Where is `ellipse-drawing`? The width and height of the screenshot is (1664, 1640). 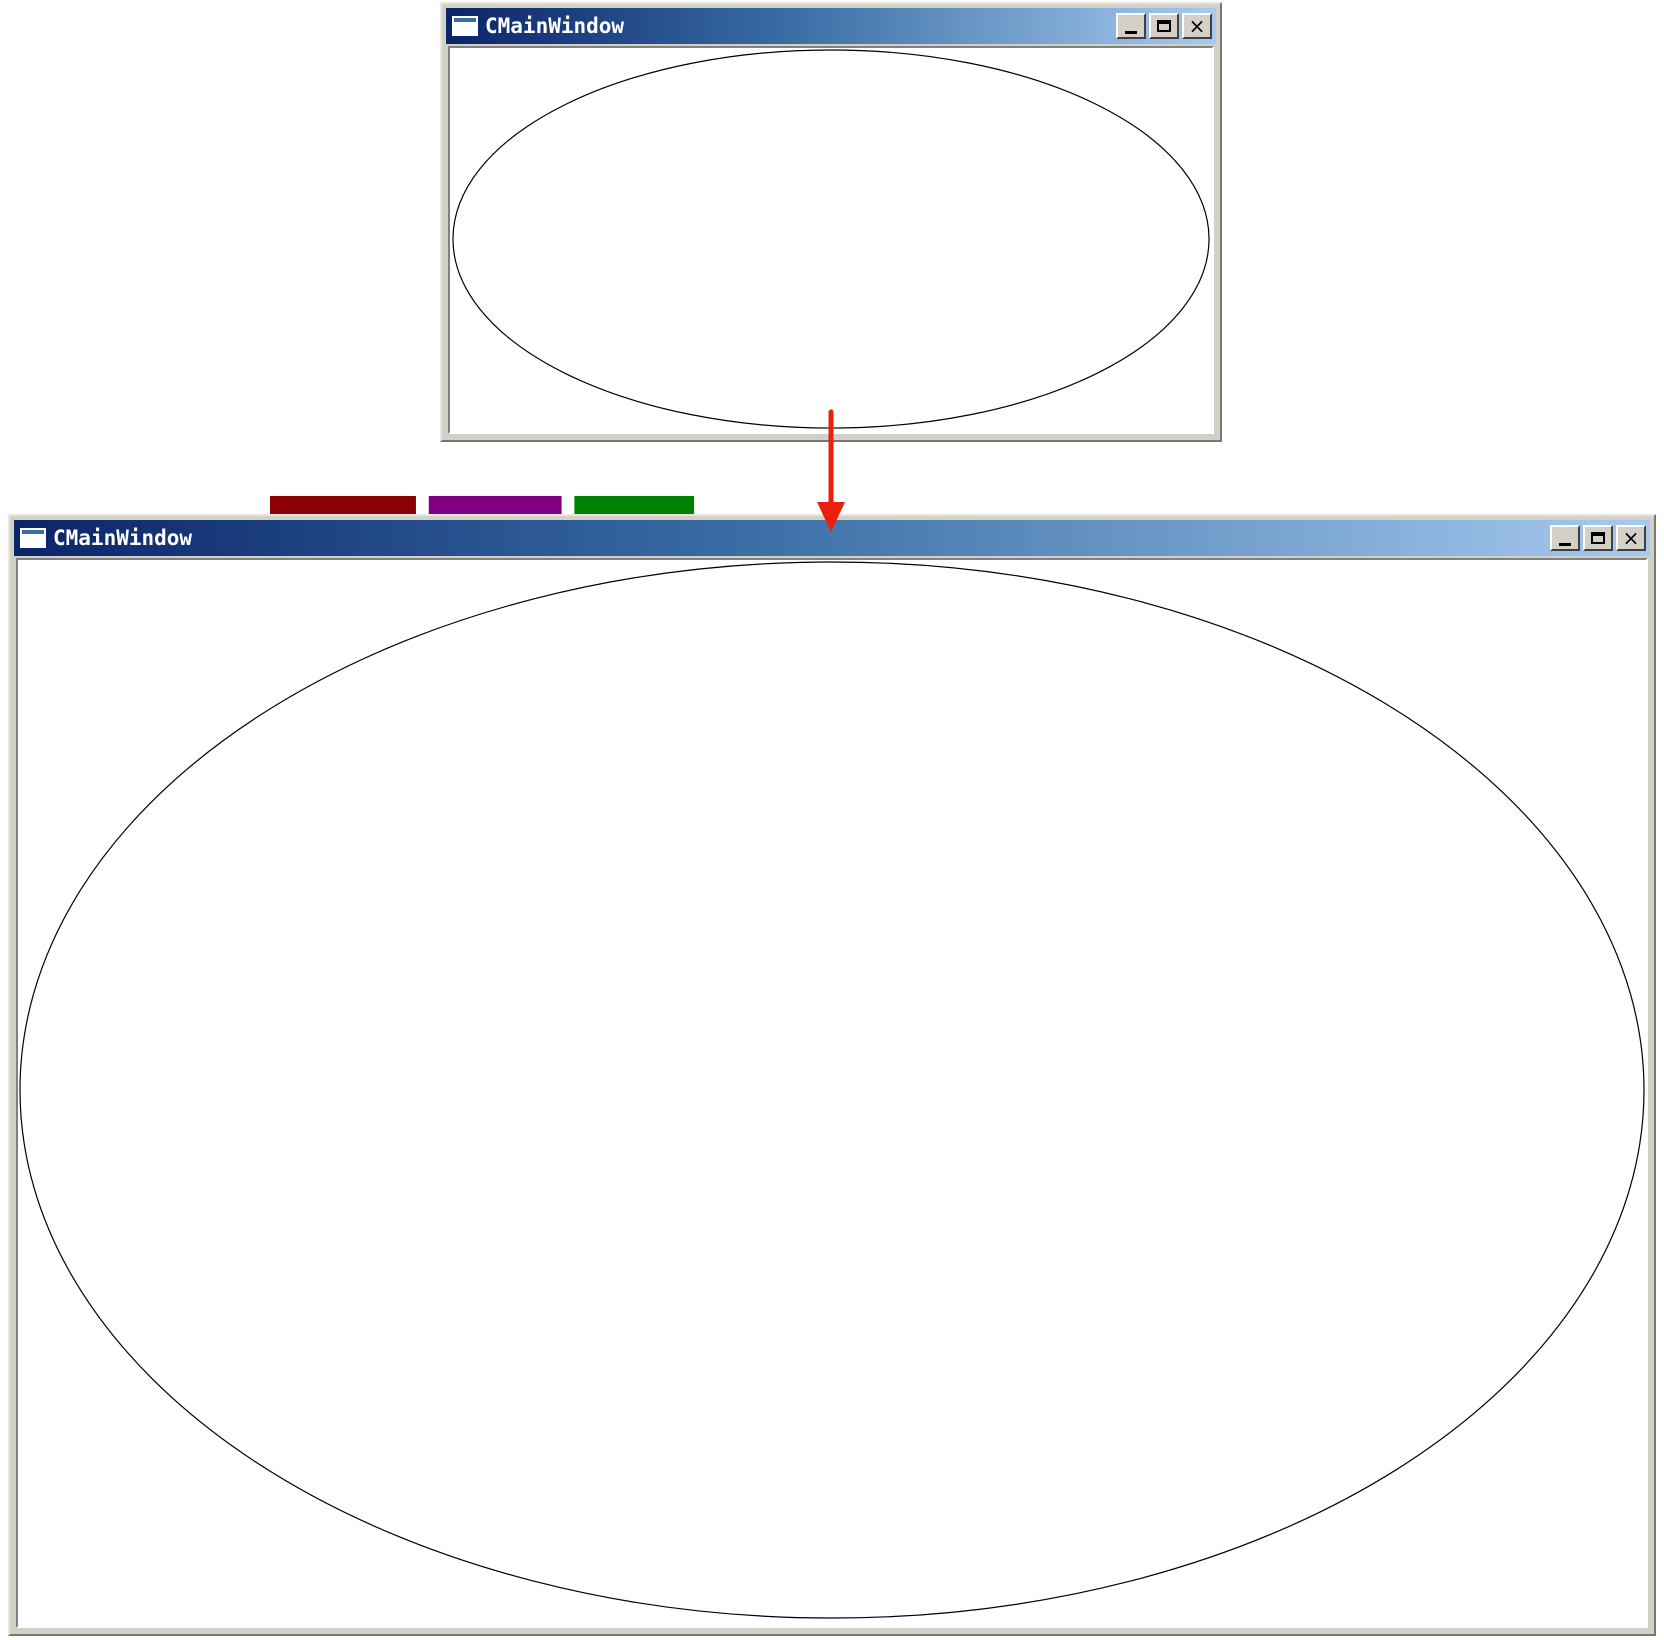 ellipse-drawing is located at coordinates (831, 239).